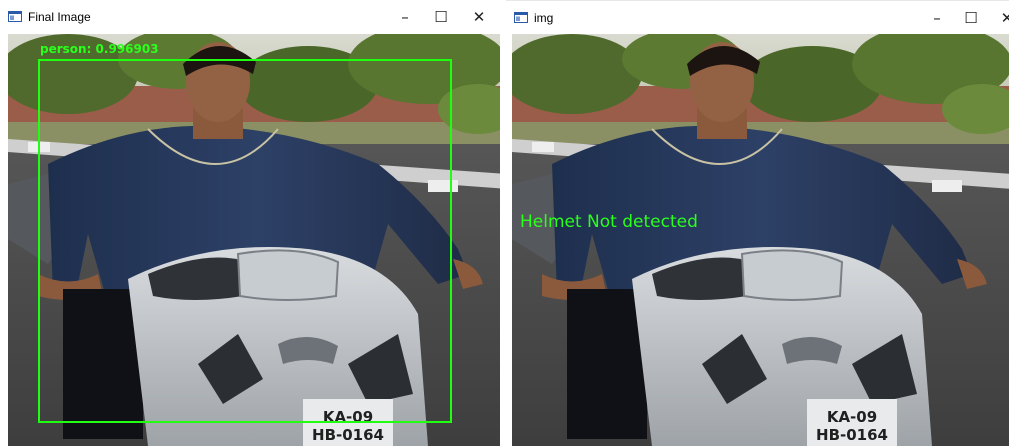 The image size is (1009, 446). What do you see at coordinates (250, 17) in the screenshot?
I see `title-bar: Final Image – ☐ ✕` at bounding box center [250, 17].